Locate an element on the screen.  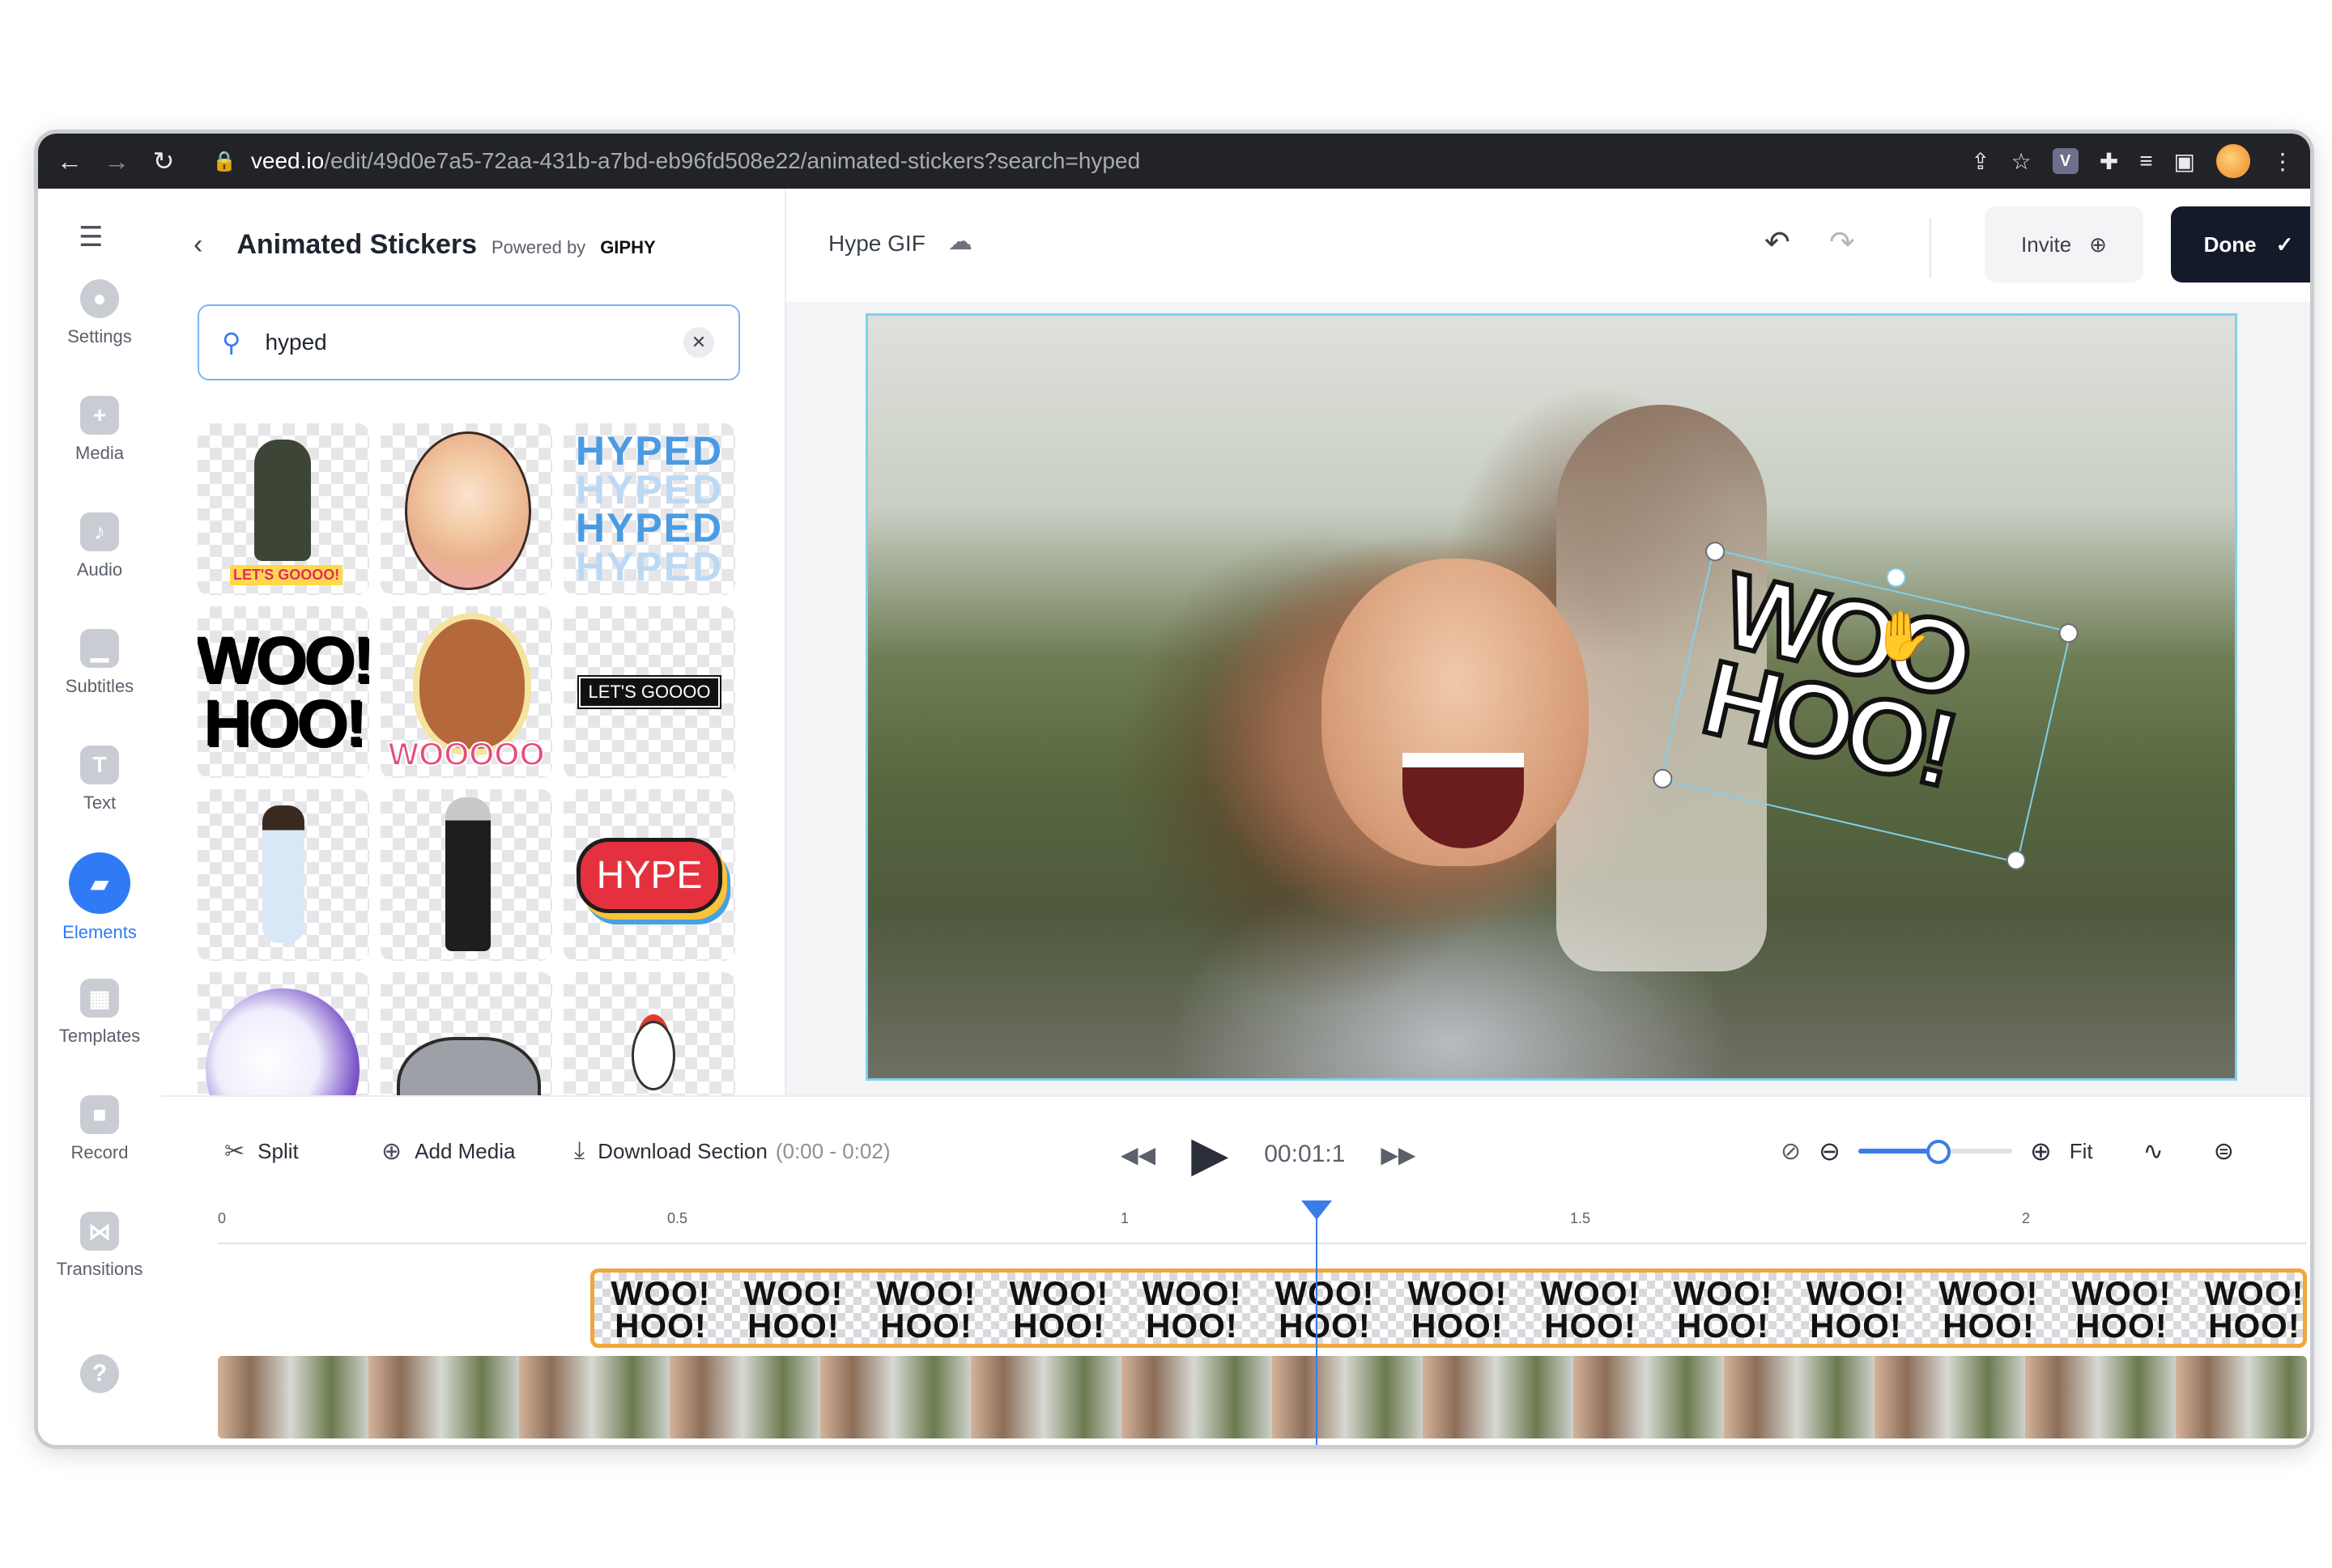
sidepanel-icon: ▣ is located at coordinates (2184, 161).